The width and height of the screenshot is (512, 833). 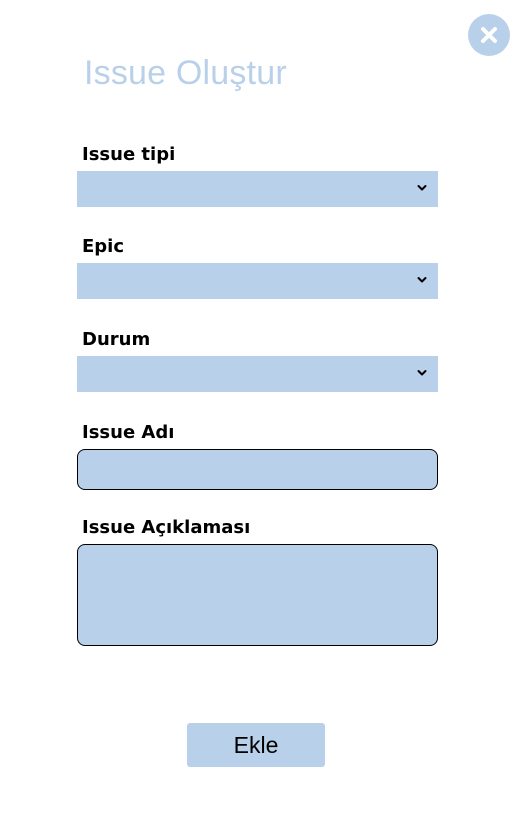 What do you see at coordinates (185, 73) in the screenshot?
I see `page-title: Issue Oluştur` at bounding box center [185, 73].